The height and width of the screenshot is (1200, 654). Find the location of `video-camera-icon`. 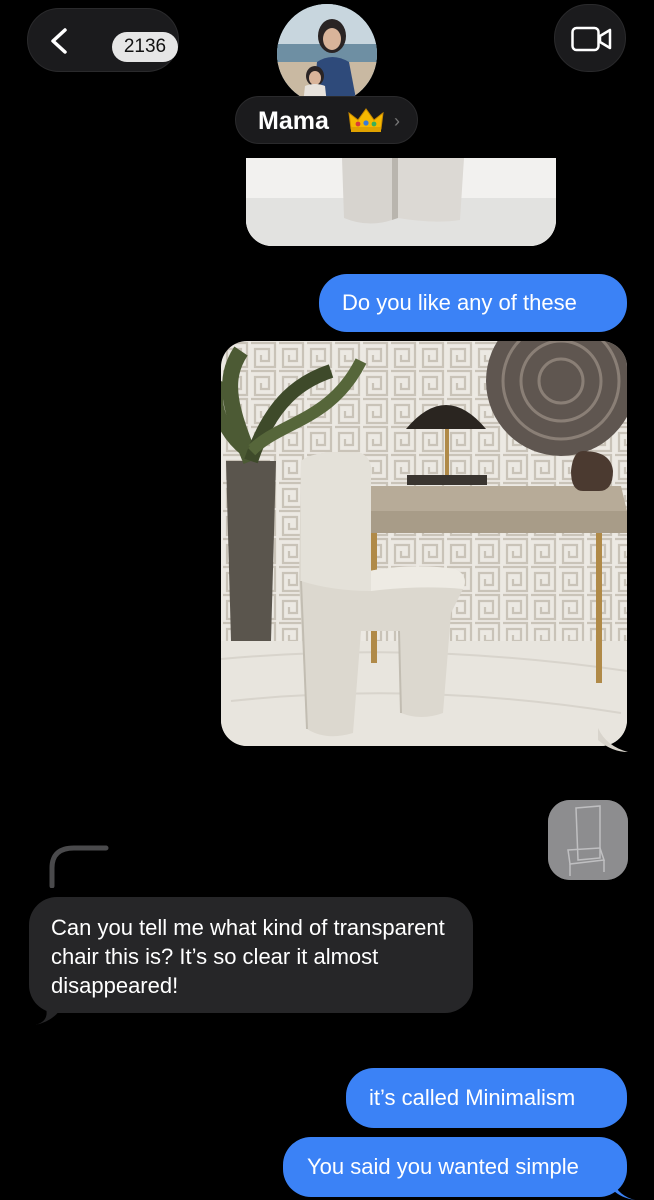

video-camera-icon is located at coordinates (591, 39).